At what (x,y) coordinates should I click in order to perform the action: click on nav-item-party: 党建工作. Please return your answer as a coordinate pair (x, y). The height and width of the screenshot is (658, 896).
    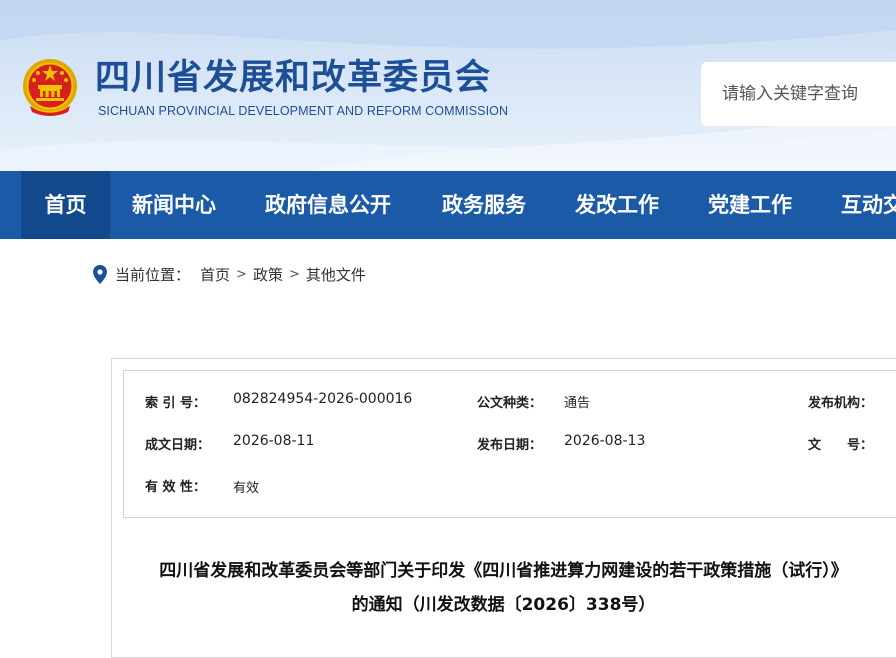
    Looking at the image, I should click on (750, 205).